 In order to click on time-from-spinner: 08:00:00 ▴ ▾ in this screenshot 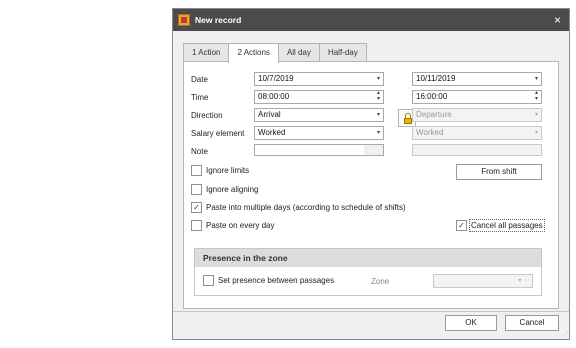, I will do `click(319, 97)`.